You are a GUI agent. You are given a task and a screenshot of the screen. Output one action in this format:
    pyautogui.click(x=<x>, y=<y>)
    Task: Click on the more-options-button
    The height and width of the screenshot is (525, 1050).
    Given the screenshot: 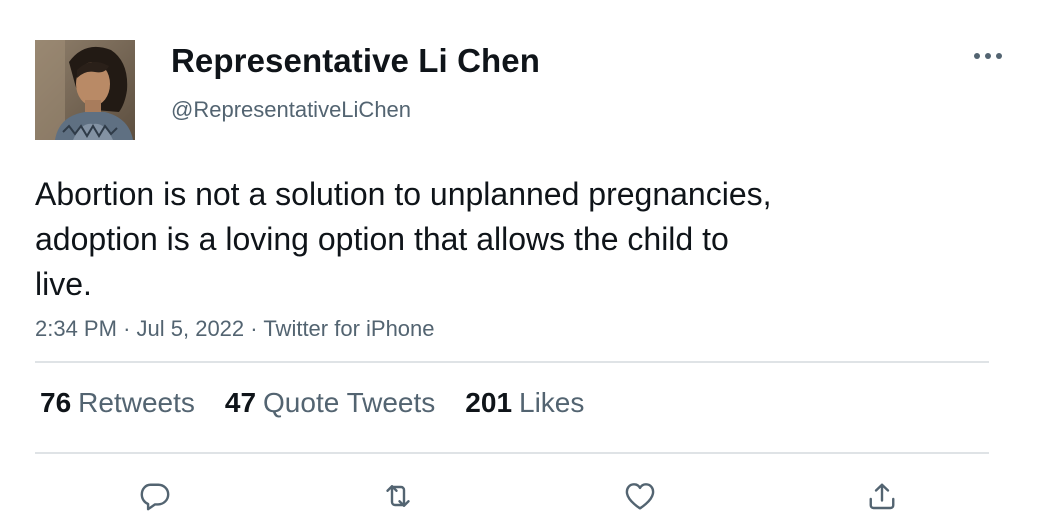 What is the action you would take?
    pyautogui.click(x=988, y=56)
    